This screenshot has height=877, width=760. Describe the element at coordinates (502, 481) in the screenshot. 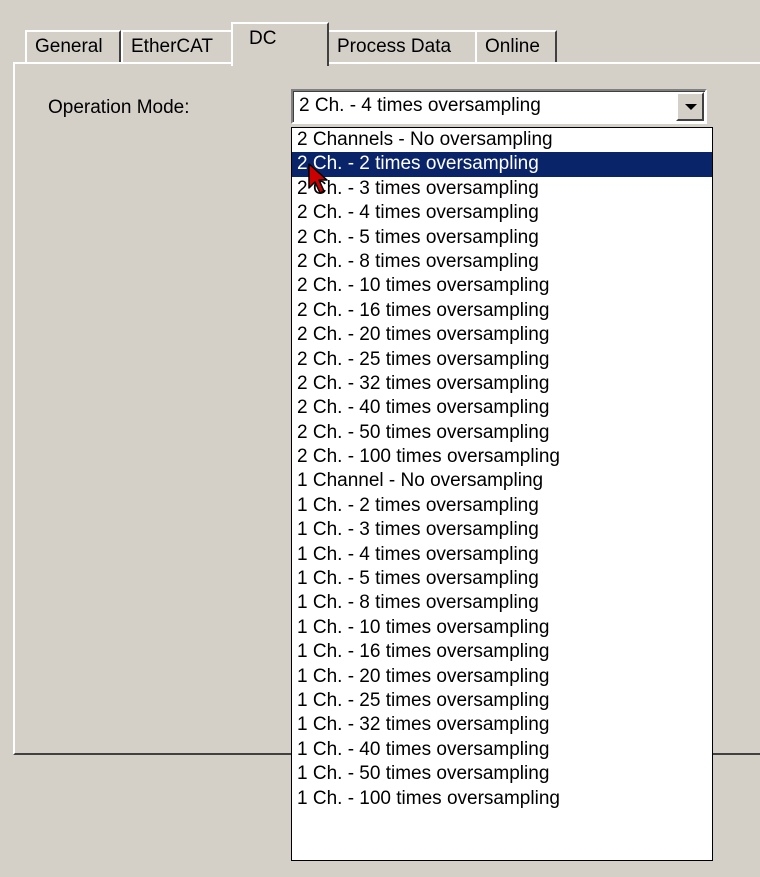

I see `dropdown-option: 1 Channel - No oversampling` at that location.